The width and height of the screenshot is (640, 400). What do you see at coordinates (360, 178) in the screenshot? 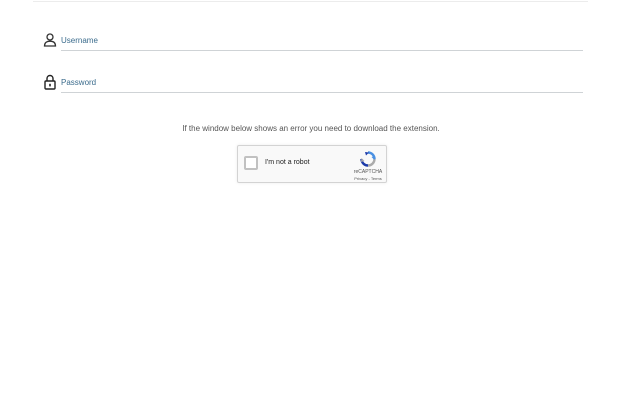
I see `privacy-link: Privacy` at bounding box center [360, 178].